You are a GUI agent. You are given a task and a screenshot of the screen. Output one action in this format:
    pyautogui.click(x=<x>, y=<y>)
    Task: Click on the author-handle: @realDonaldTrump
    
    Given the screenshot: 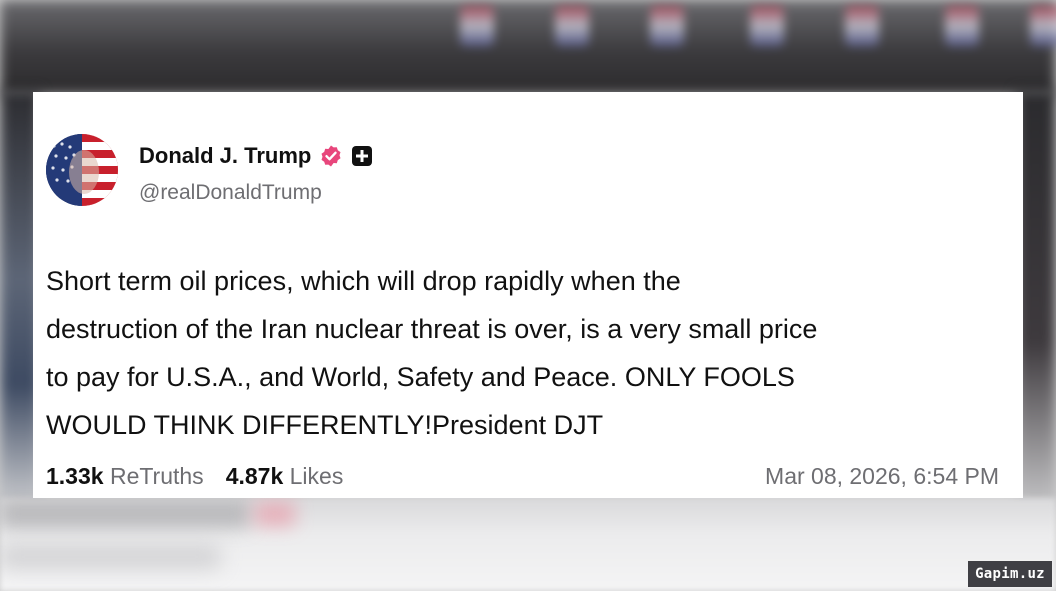 What is the action you would take?
    pyautogui.click(x=230, y=193)
    